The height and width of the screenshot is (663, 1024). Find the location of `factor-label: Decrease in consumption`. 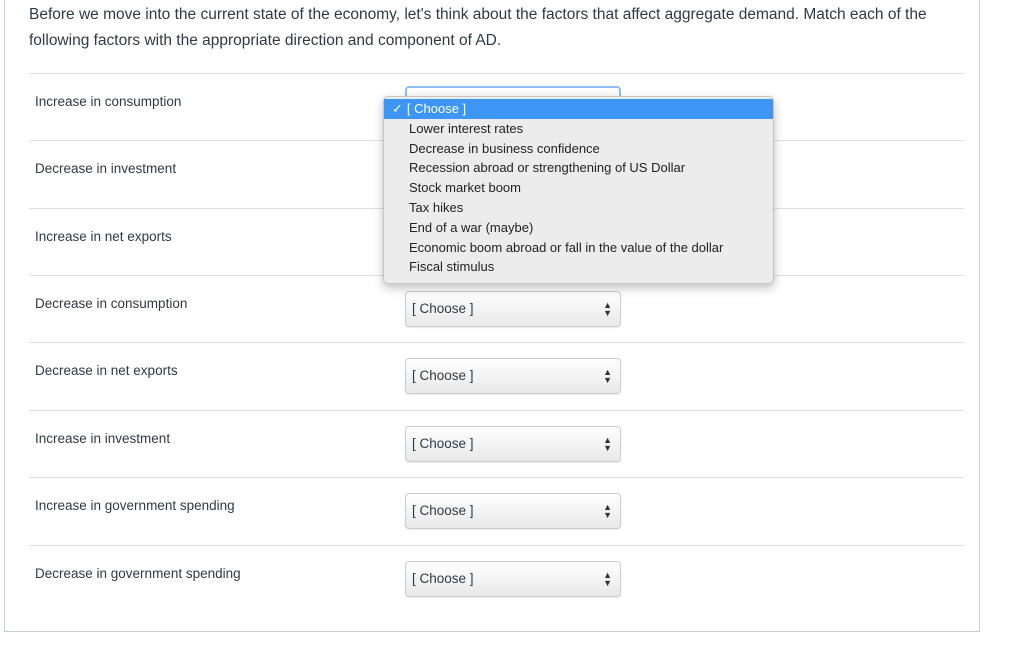

factor-label: Decrease in consumption is located at coordinates (111, 303).